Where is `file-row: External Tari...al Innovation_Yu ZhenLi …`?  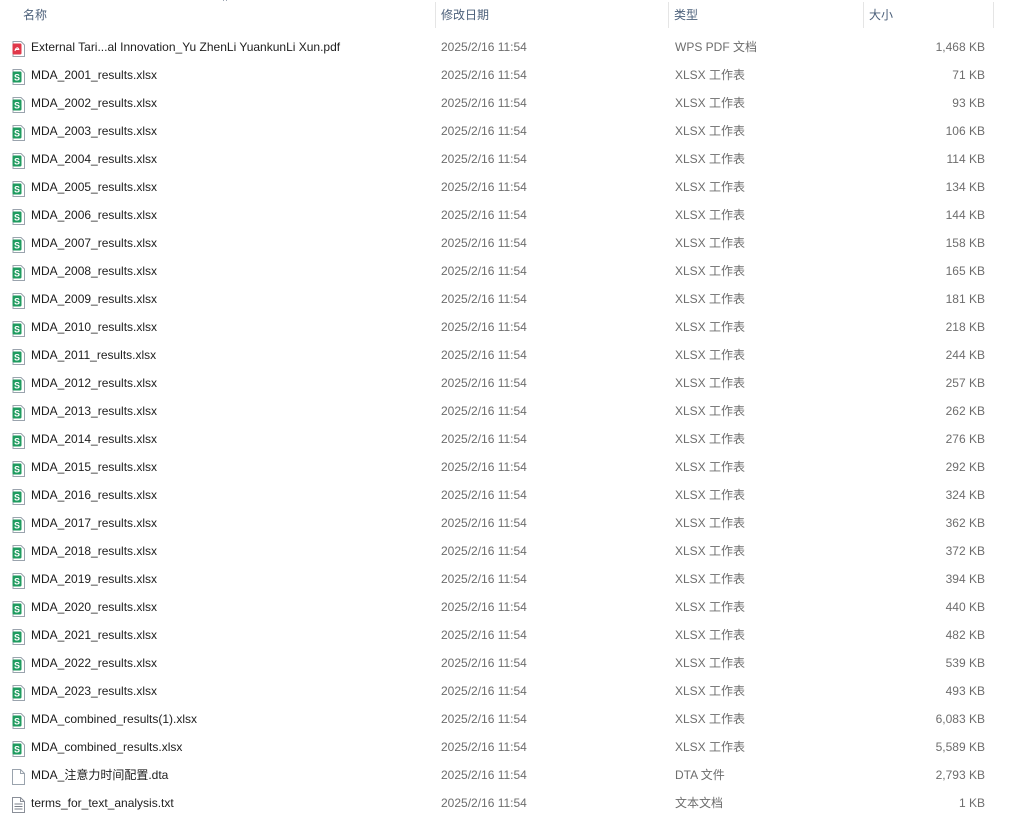
file-row: External Tari...al Innovation_Yu ZhenLi … is located at coordinates (510, 47).